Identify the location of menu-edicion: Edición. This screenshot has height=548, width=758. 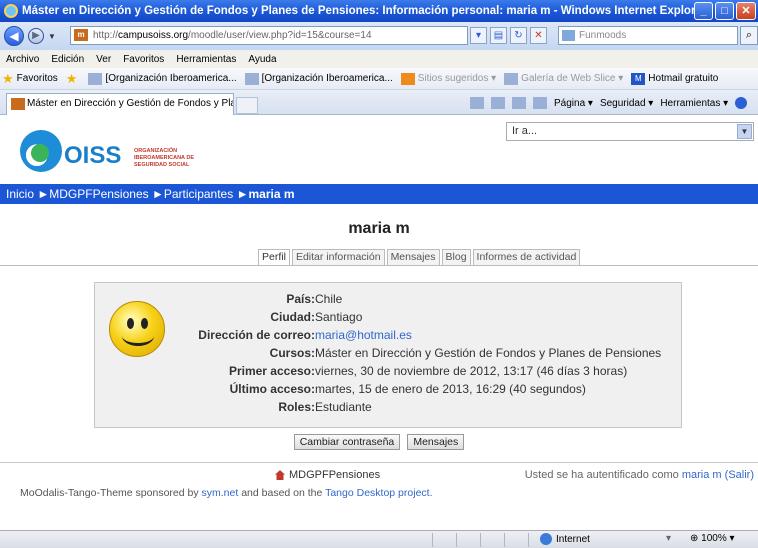
(67, 59).